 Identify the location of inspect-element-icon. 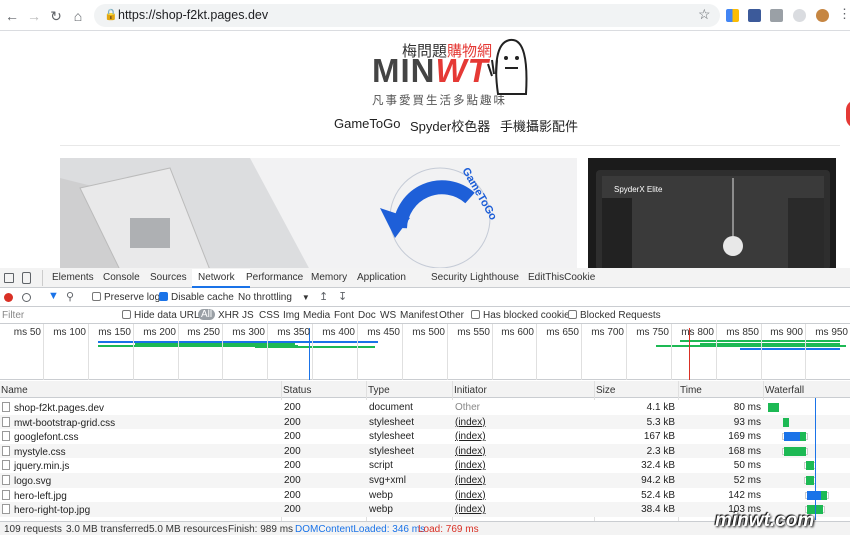
(9, 278).